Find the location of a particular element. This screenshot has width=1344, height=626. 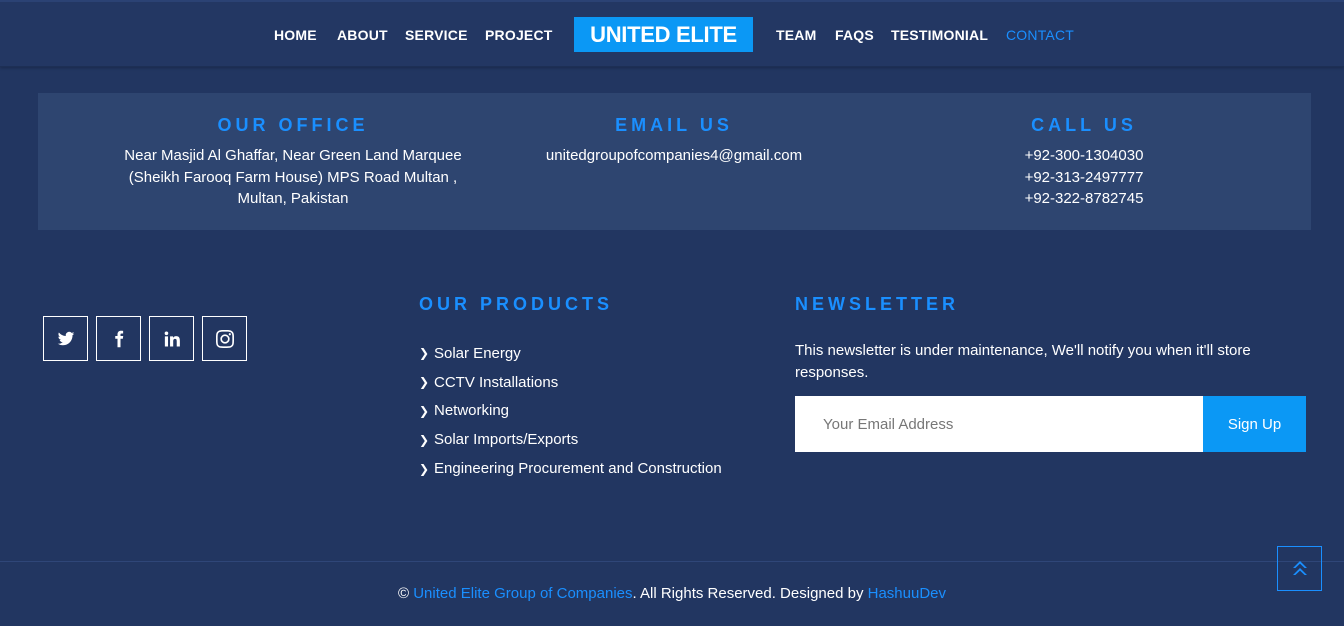

phone-2: +92-313-2497777 is located at coordinates (1084, 177).